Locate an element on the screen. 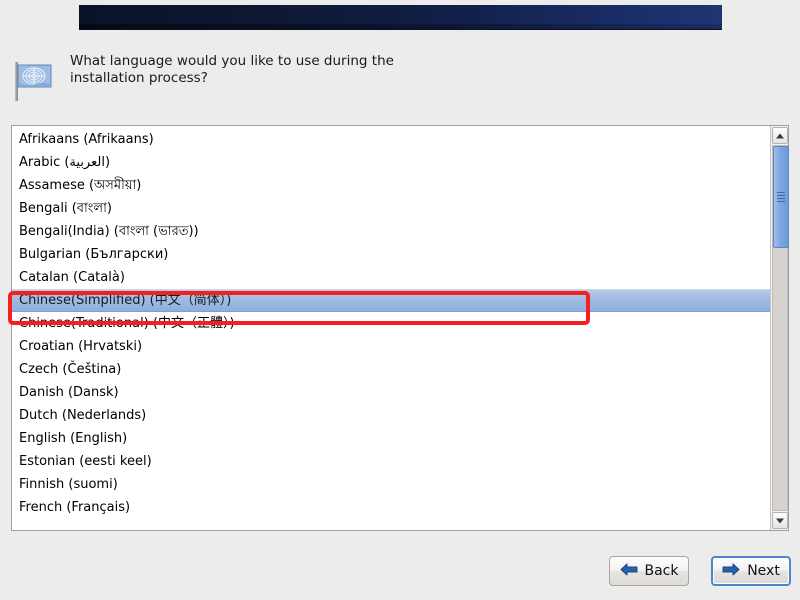  language-list-item: Czech (Čeština) is located at coordinates (391, 369).